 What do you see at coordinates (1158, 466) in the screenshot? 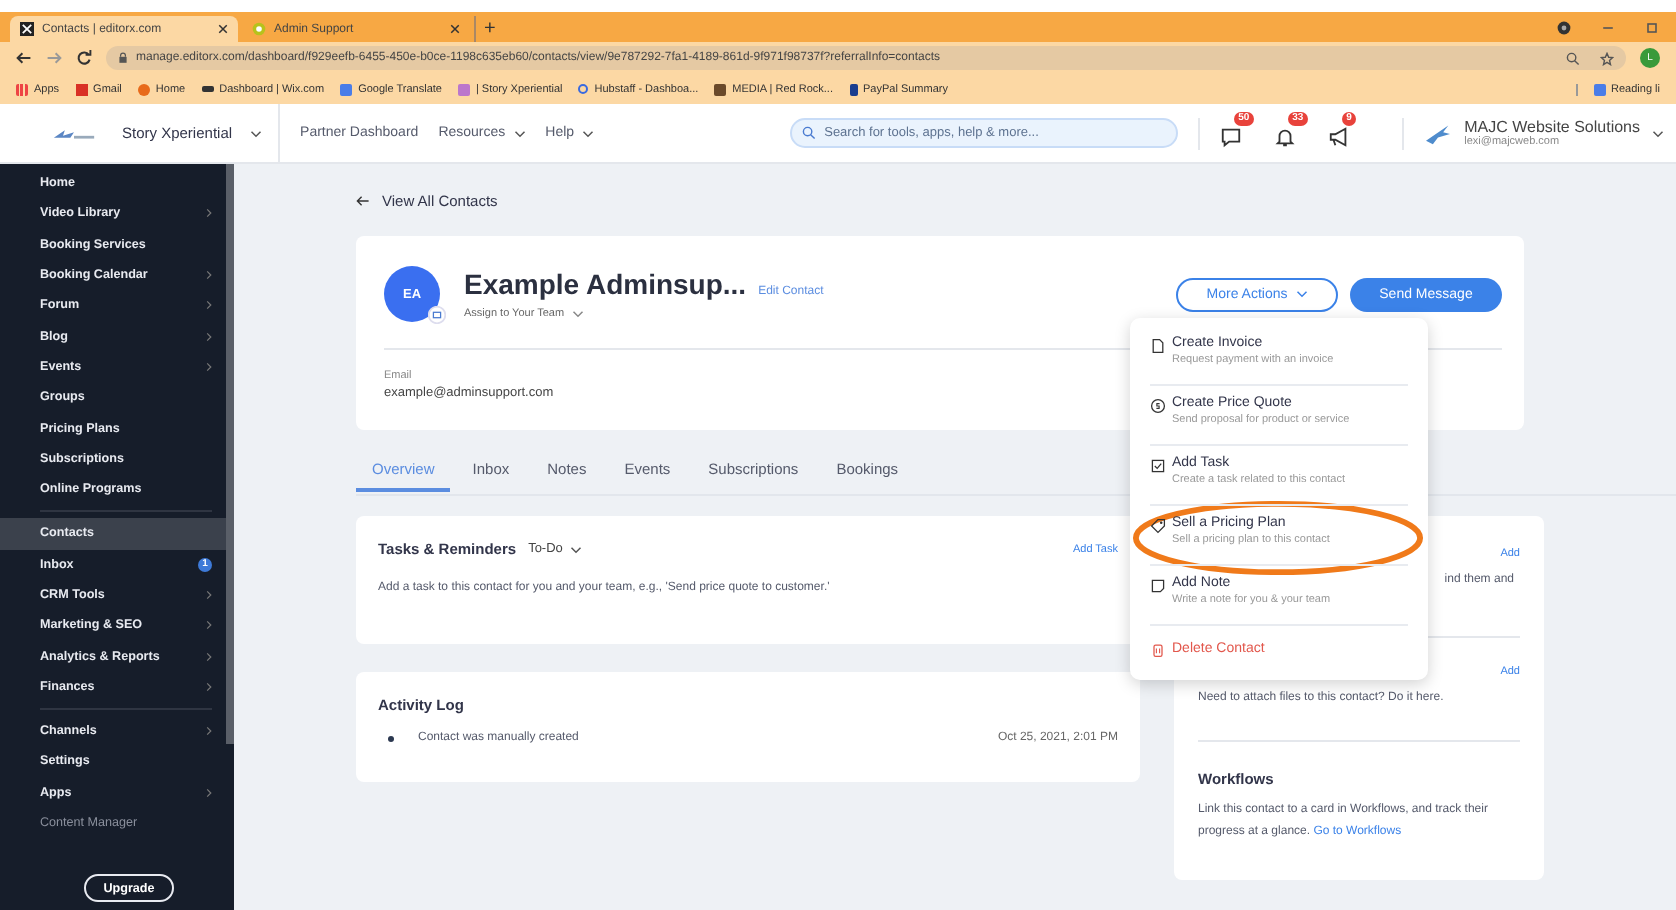
I see `checkbox-icon` at bounding box center [1158, 466].